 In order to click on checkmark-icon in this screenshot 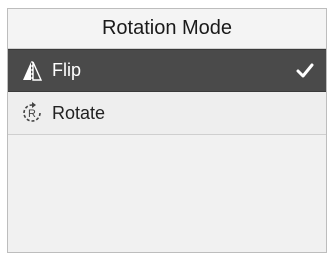, I will do `click(305, 71)`.